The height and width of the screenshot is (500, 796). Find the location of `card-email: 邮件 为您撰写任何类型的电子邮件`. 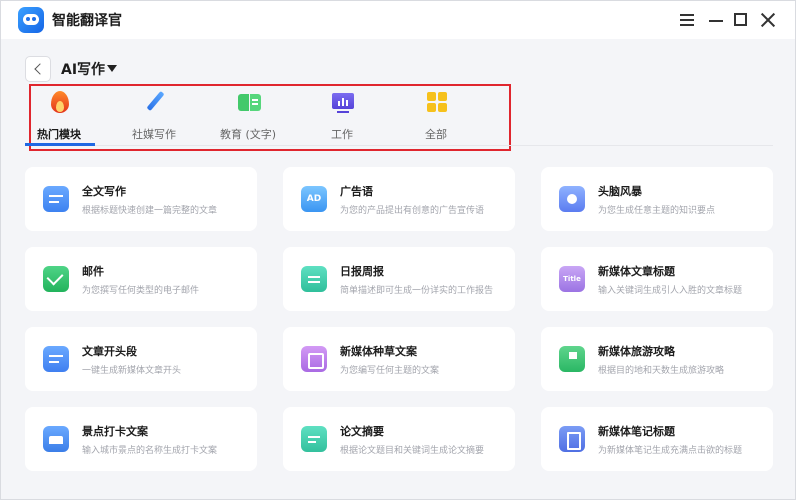

card-email: 邮件 为您撰写任何类型的电子邮件 is located at coordinates (141, 279).